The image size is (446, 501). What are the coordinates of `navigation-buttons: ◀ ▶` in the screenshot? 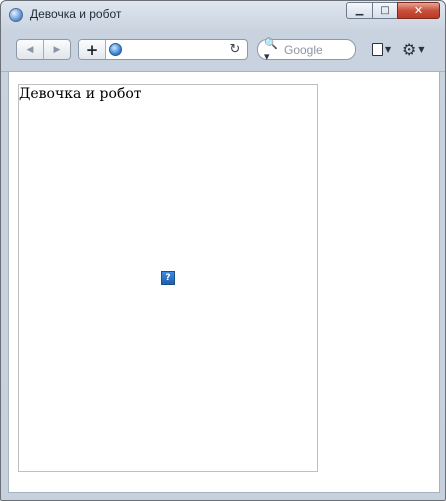 It's located at (43, 49).